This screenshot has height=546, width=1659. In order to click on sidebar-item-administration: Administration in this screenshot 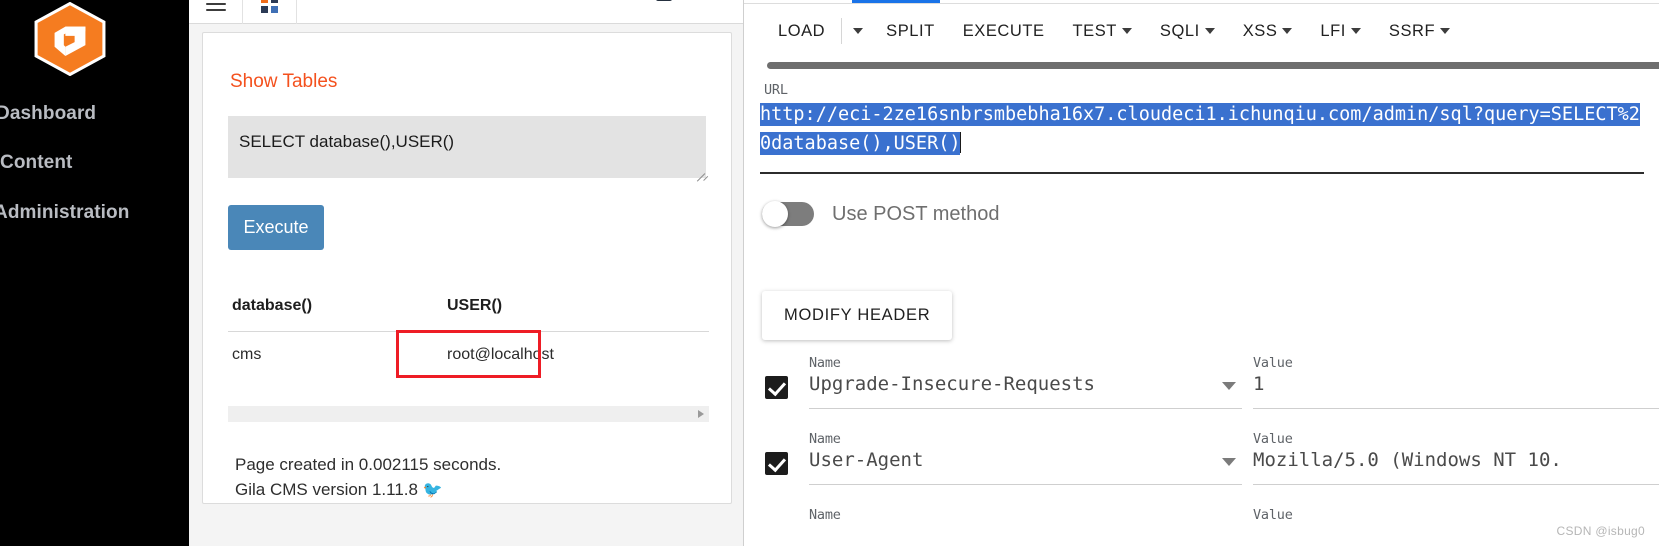, I will do `click(64, 213)`.